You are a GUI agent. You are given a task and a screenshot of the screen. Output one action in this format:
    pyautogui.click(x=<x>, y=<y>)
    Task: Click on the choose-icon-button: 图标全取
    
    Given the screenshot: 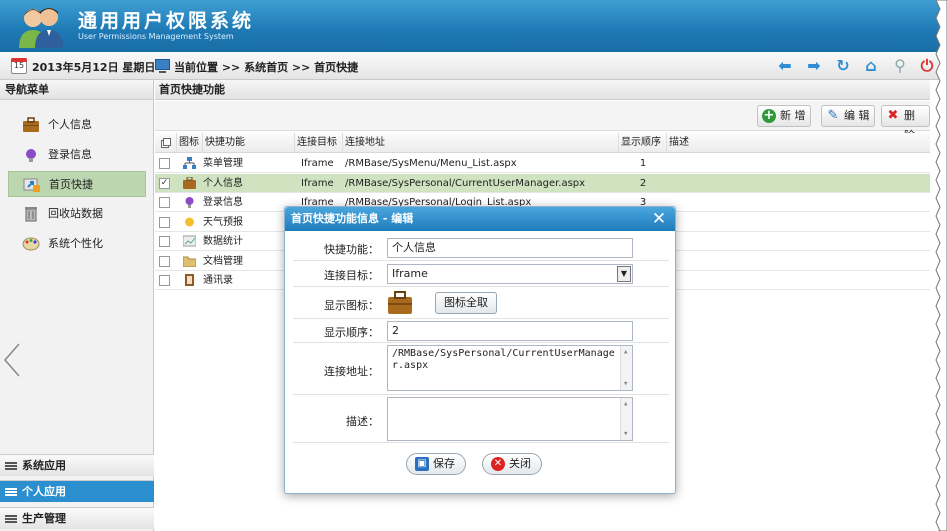 What is the action you would take?
    pyautogui.click(x=466, y=303)
    